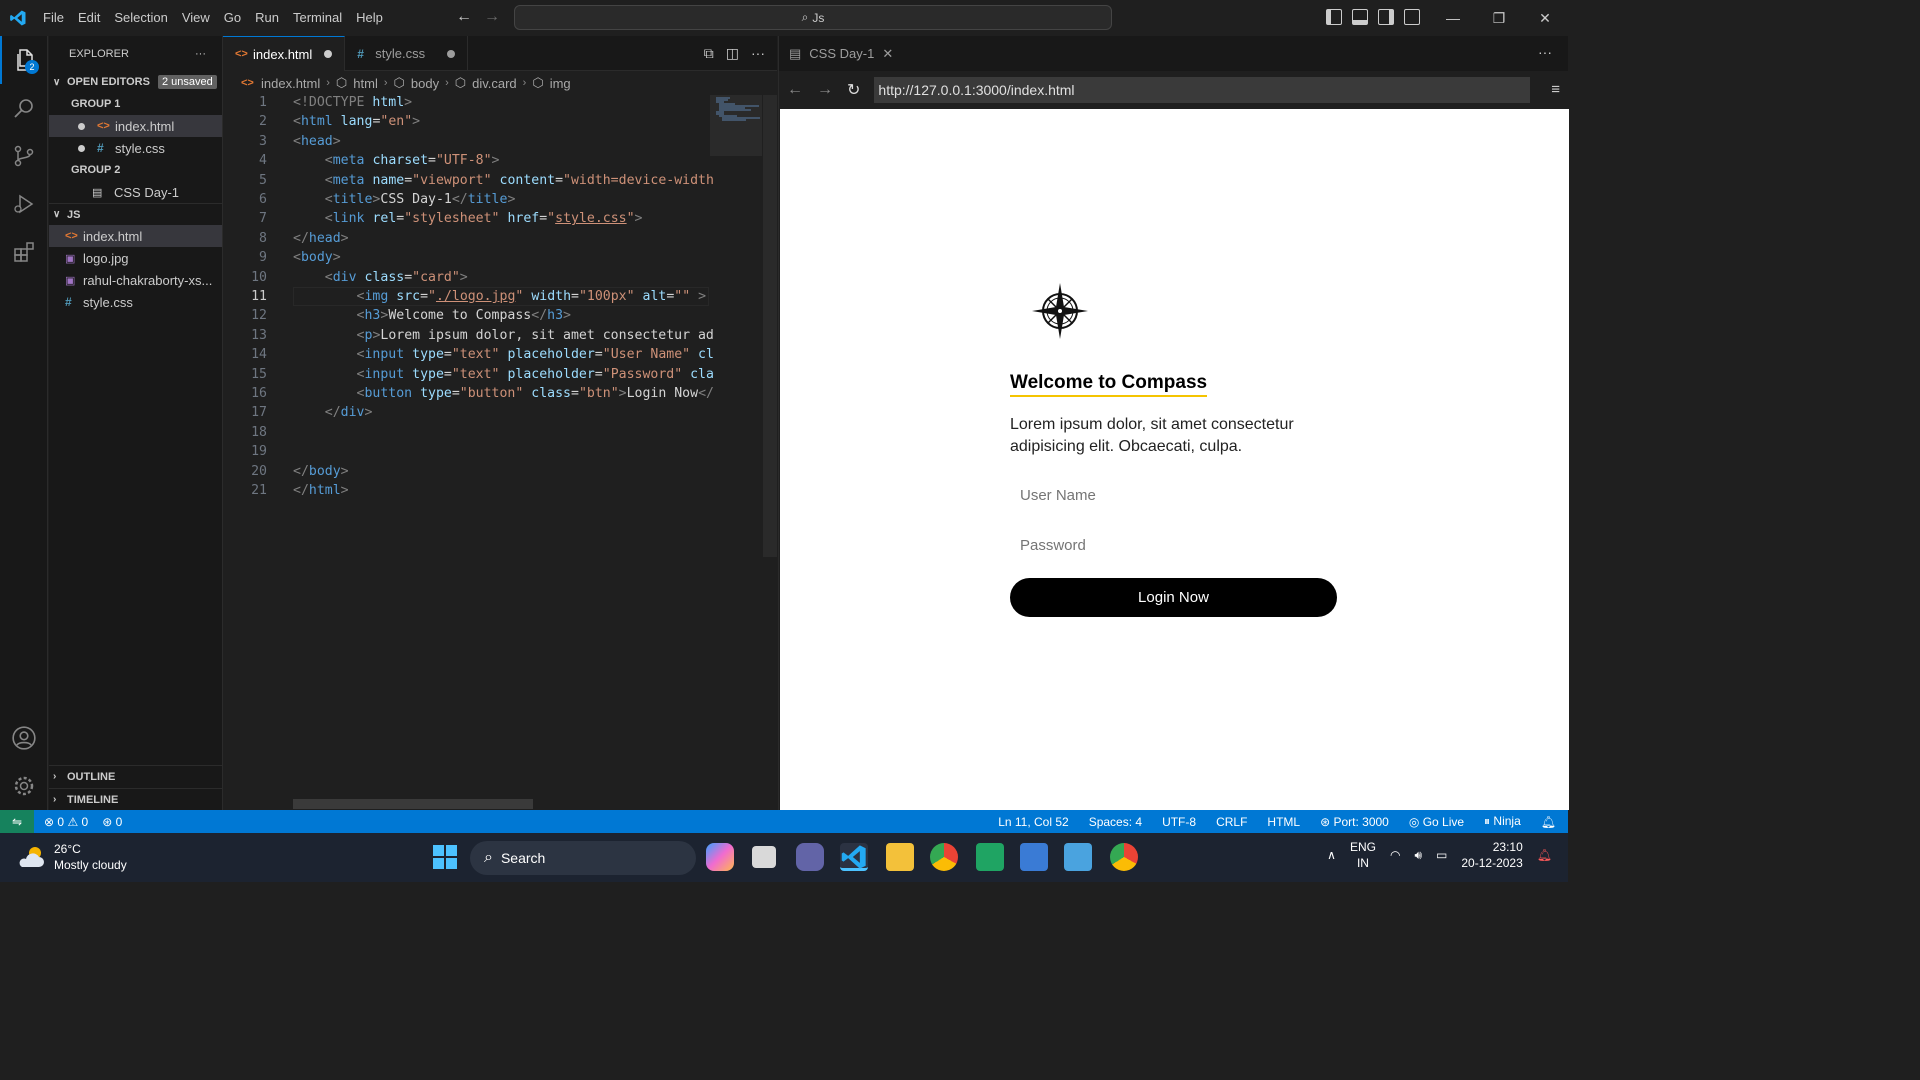 The width and height of the screenshot is (1920, 1080). What do you see at coordinates (425, 83) in the screenshot?
I see `breadcrumb-item: body` at bounding box center [425, 83].